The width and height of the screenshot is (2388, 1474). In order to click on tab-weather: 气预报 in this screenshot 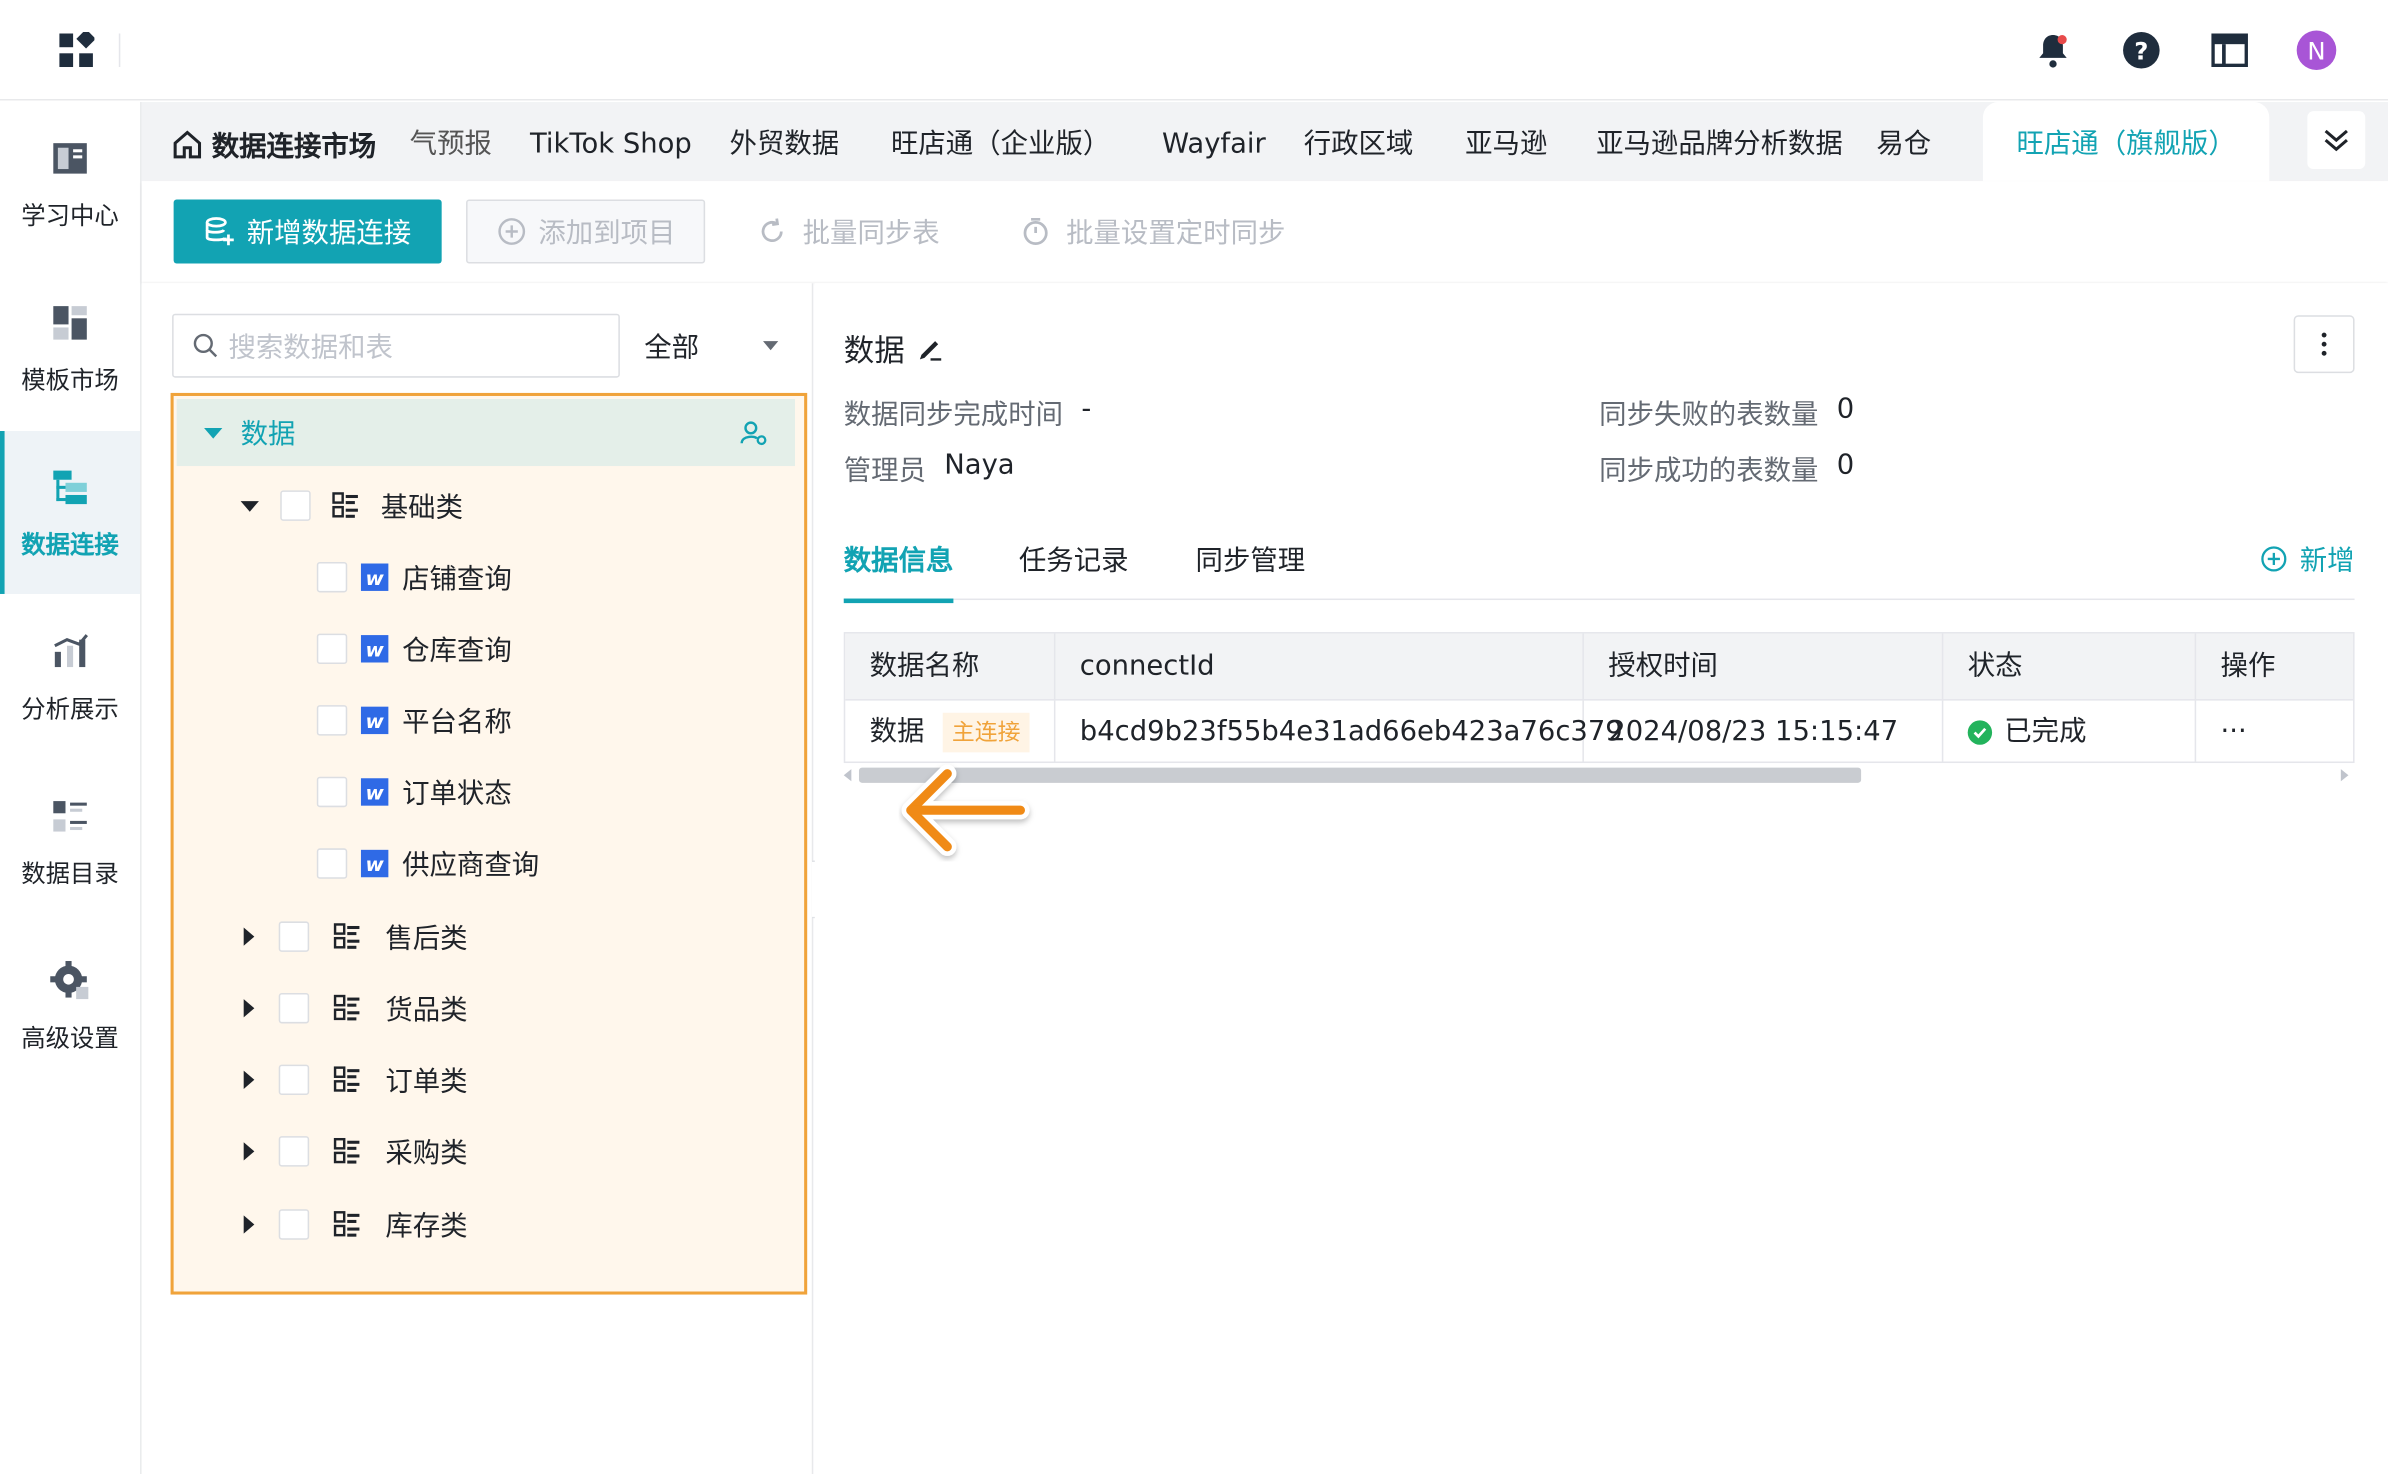, I will do `click(451, 141)`.